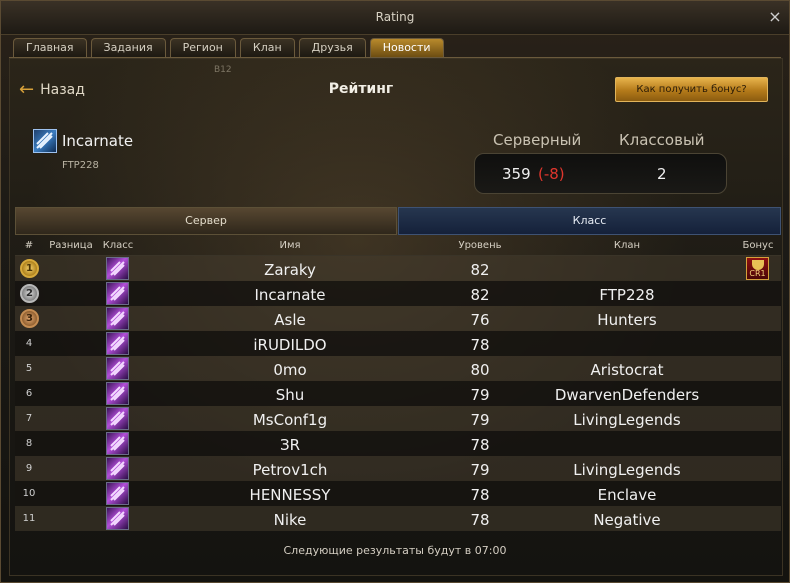  Describe the element at coordinates (480, 370) in the screenshot. I see `level-cell: 80` at that location.